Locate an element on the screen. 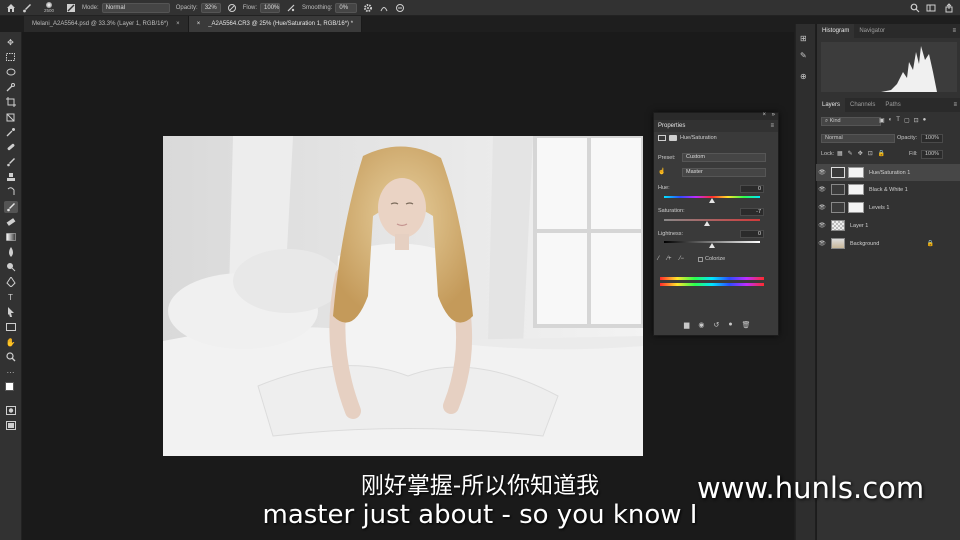 This screenshot has height=540, width=960. tab-paths: Paths is located at coordinates (892, 105).